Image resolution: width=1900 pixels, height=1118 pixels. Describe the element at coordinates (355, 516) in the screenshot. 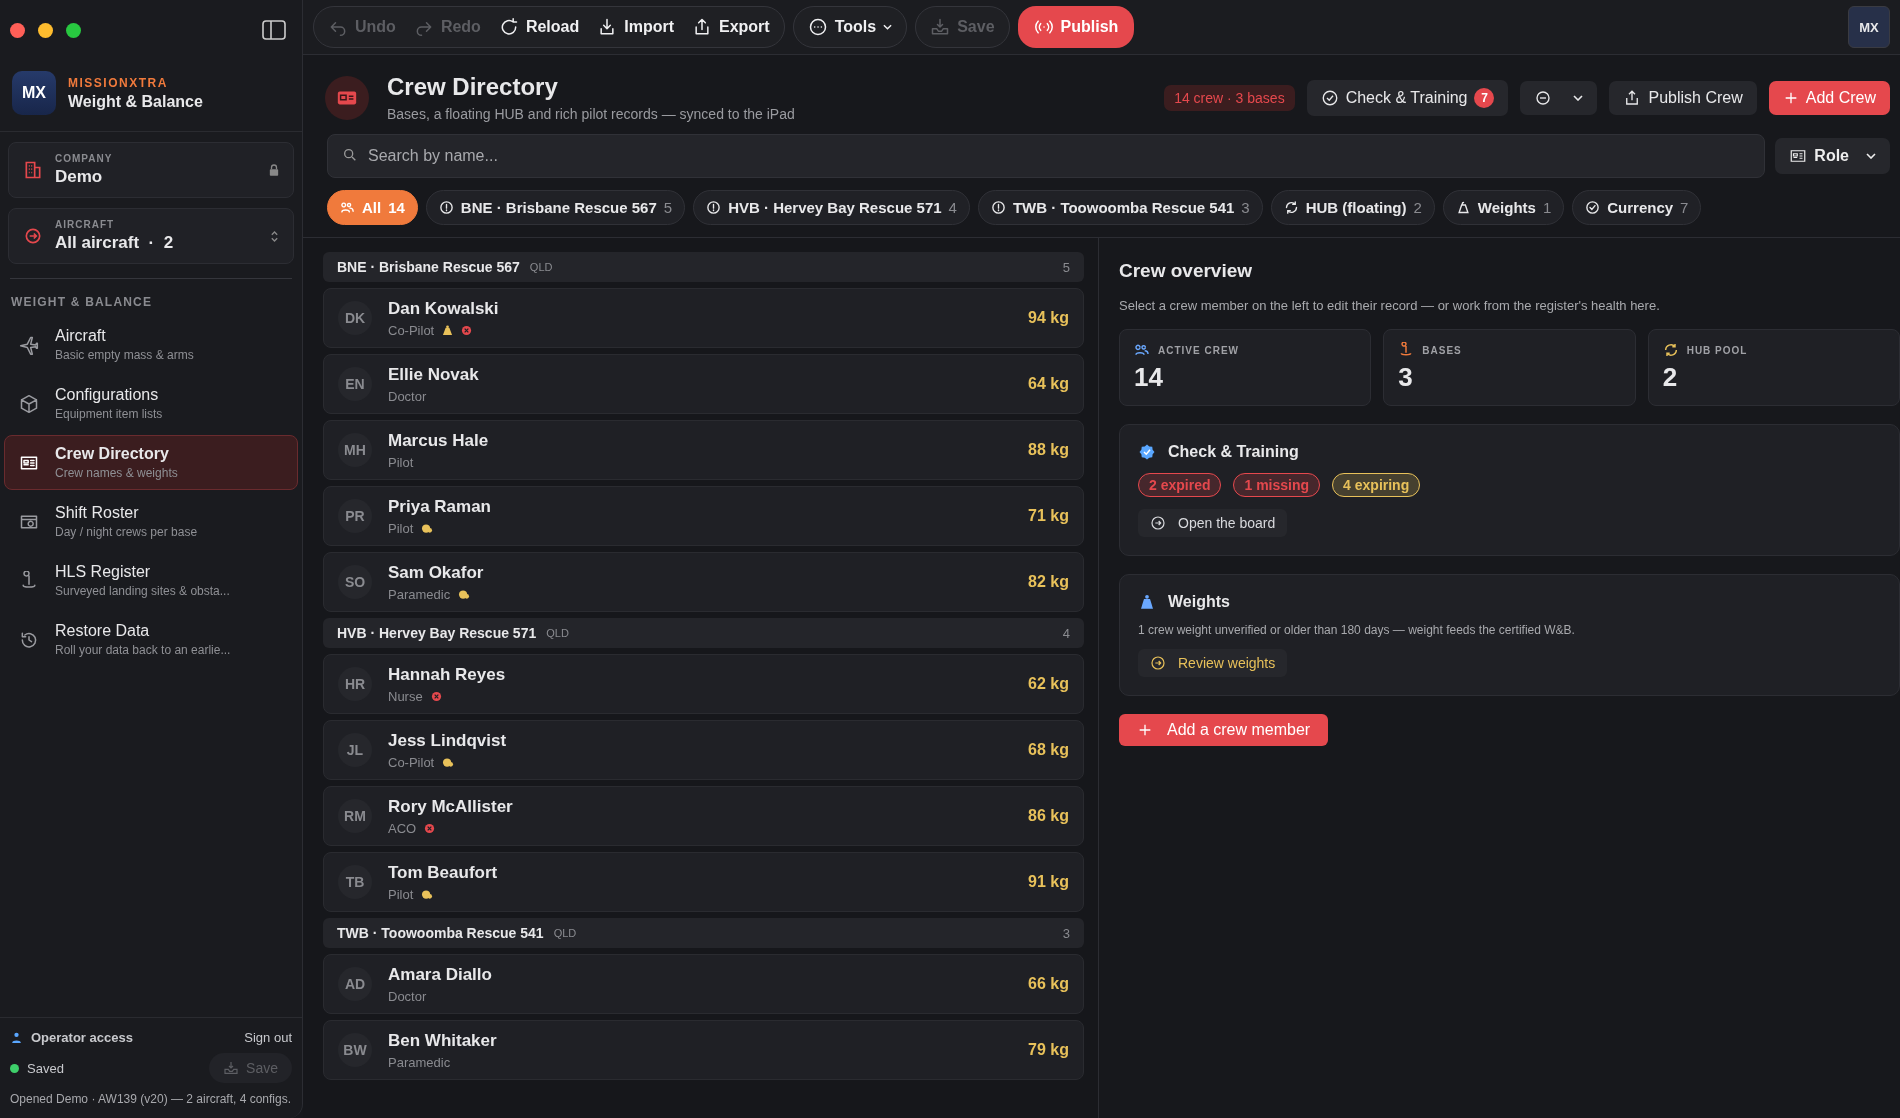

I see `initials-avatar: PR` at that location.